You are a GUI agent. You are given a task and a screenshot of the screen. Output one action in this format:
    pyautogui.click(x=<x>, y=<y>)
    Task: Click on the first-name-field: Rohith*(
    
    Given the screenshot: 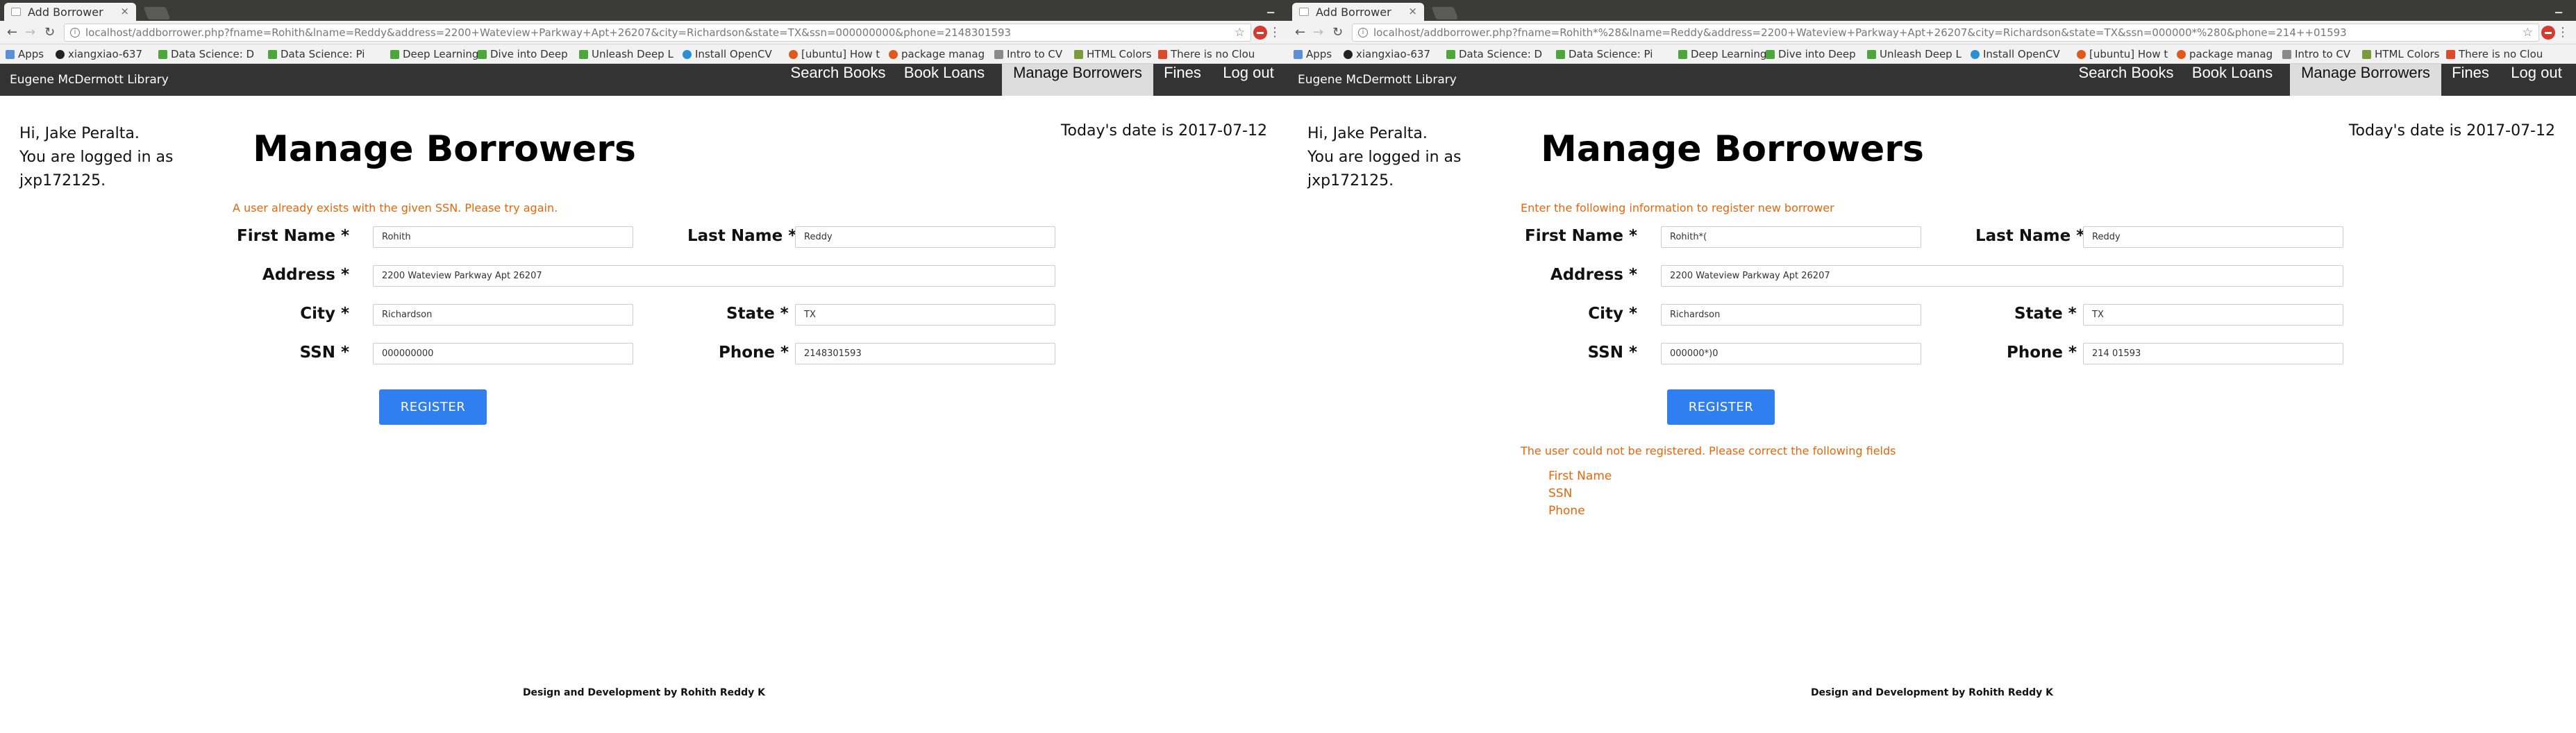 What is the action you would take?
    pyautogui.click(x=1791, y=237)
    